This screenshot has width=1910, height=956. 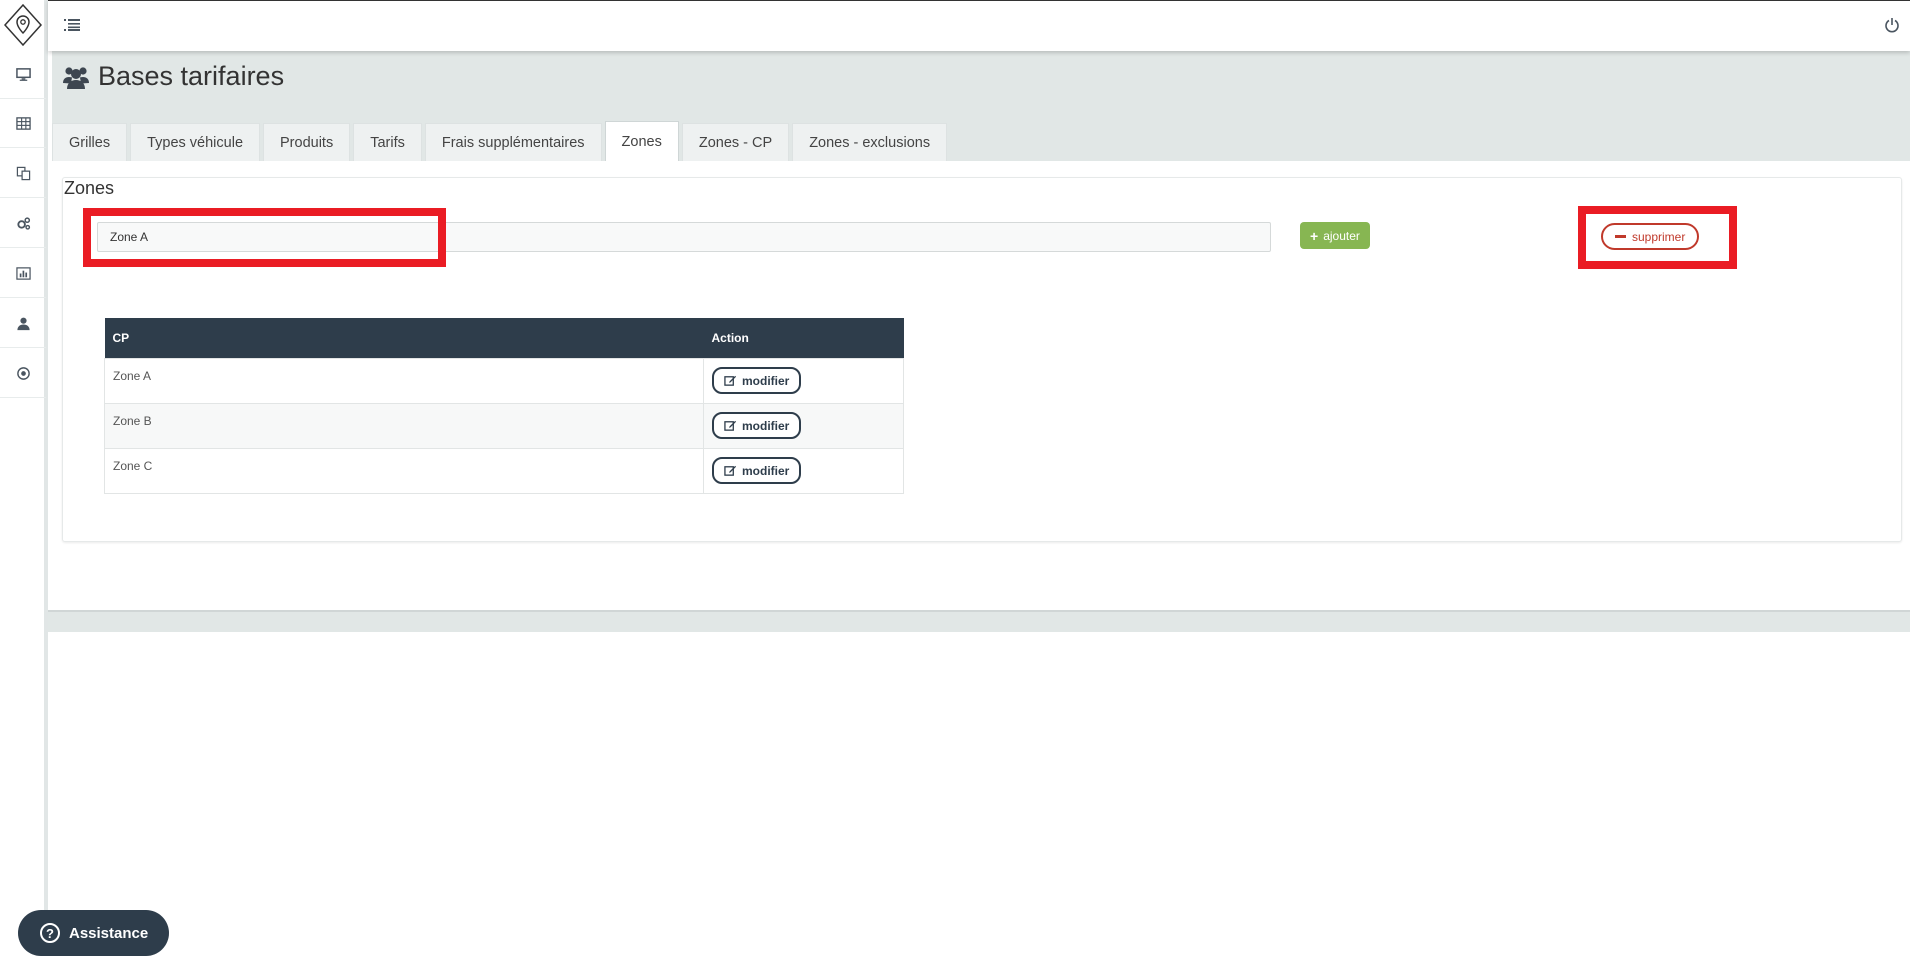 What do you see at coordinates (404, 380) in the screenshot?
I see `zone-name-cell: Zone A` at bounding box center [404, 380].